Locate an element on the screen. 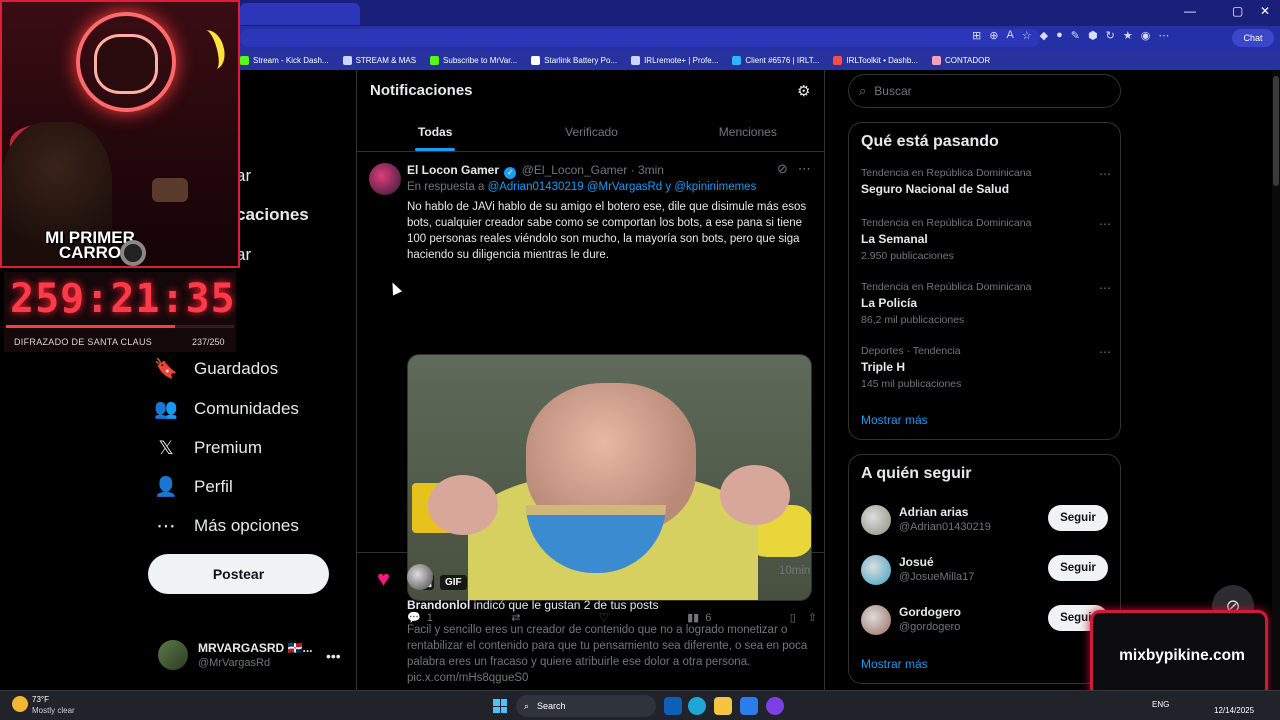 The height and width of the screenshot is (720, 1280). language-indicator: ENG is located at coordinates (1160, 704).